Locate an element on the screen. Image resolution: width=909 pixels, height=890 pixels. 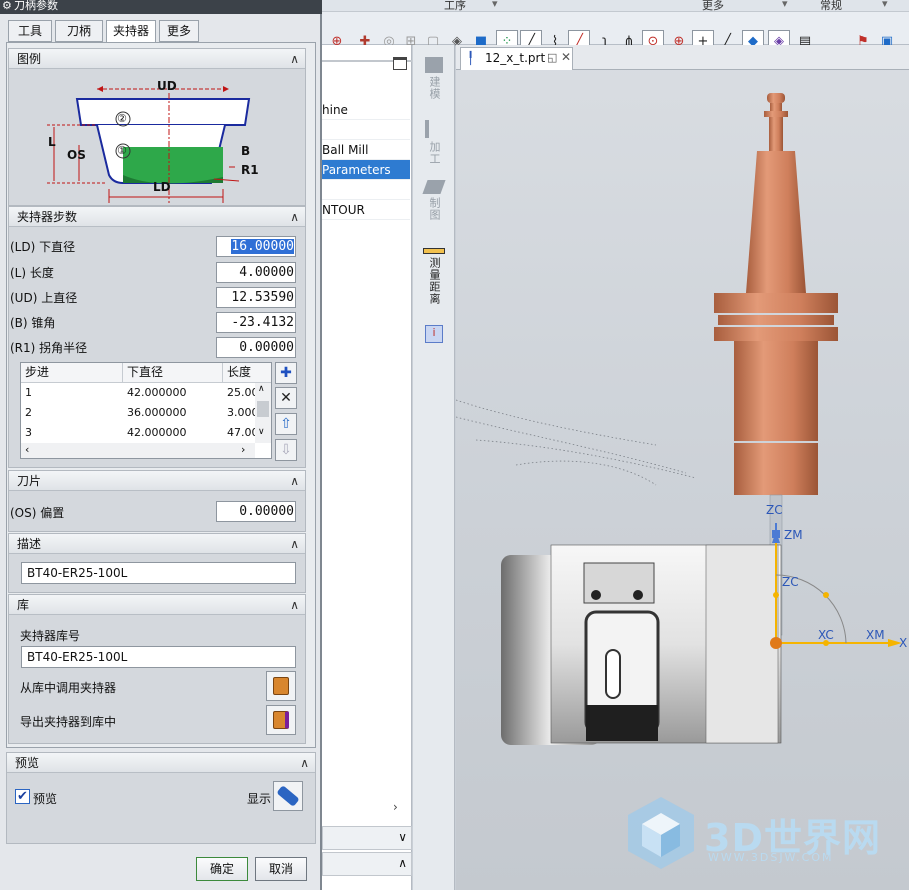
move-up-button: ⇧ is located at coordinates (286, 424).